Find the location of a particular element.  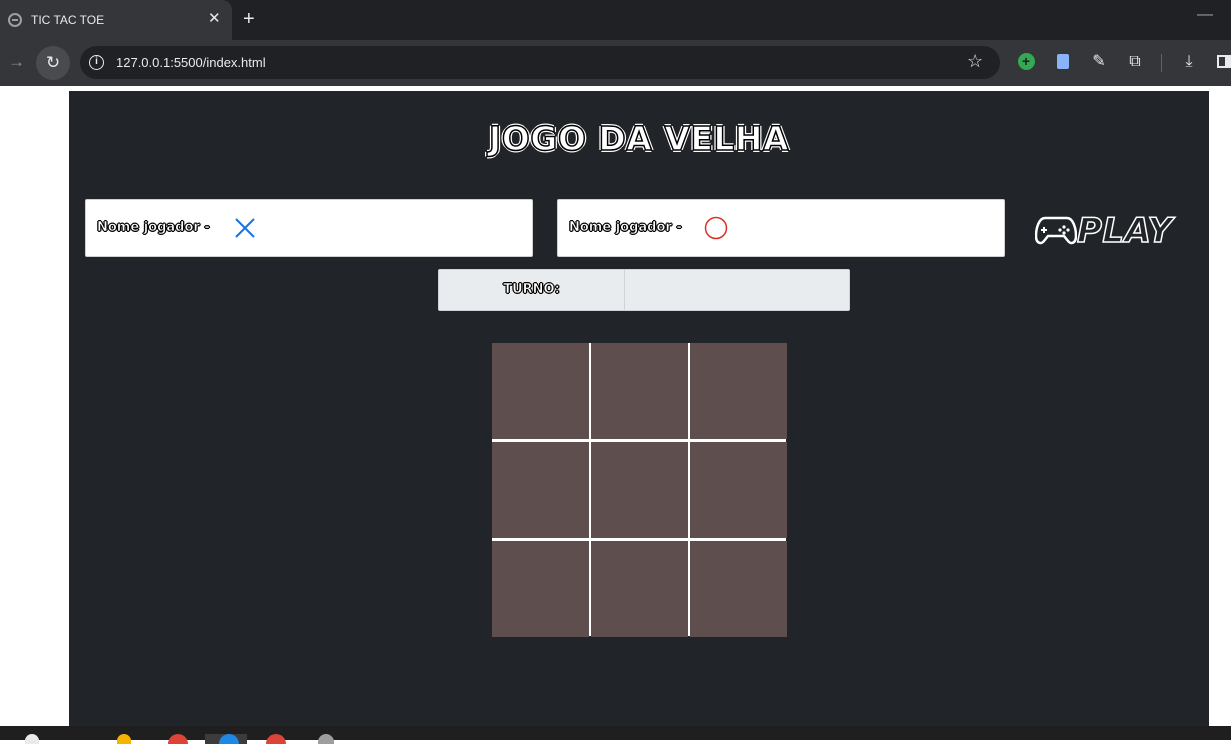

toolbar-divider is located at coordinates (1161, 63).